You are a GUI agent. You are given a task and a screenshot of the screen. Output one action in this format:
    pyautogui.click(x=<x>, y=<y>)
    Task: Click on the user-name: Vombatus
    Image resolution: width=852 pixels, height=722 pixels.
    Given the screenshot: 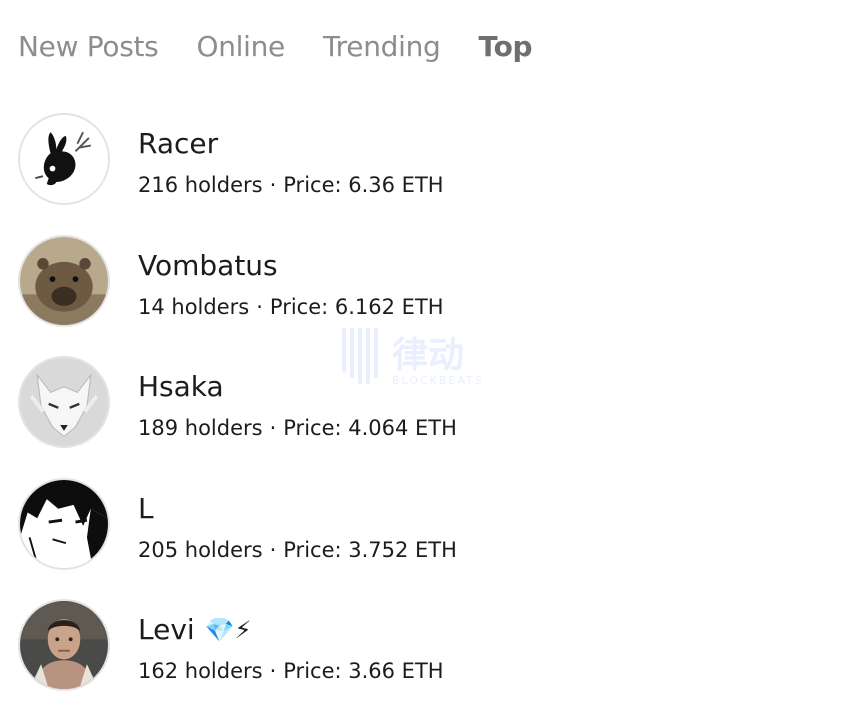 What is the action you would take?
    pyautogui.click(x=208, y=265)
    